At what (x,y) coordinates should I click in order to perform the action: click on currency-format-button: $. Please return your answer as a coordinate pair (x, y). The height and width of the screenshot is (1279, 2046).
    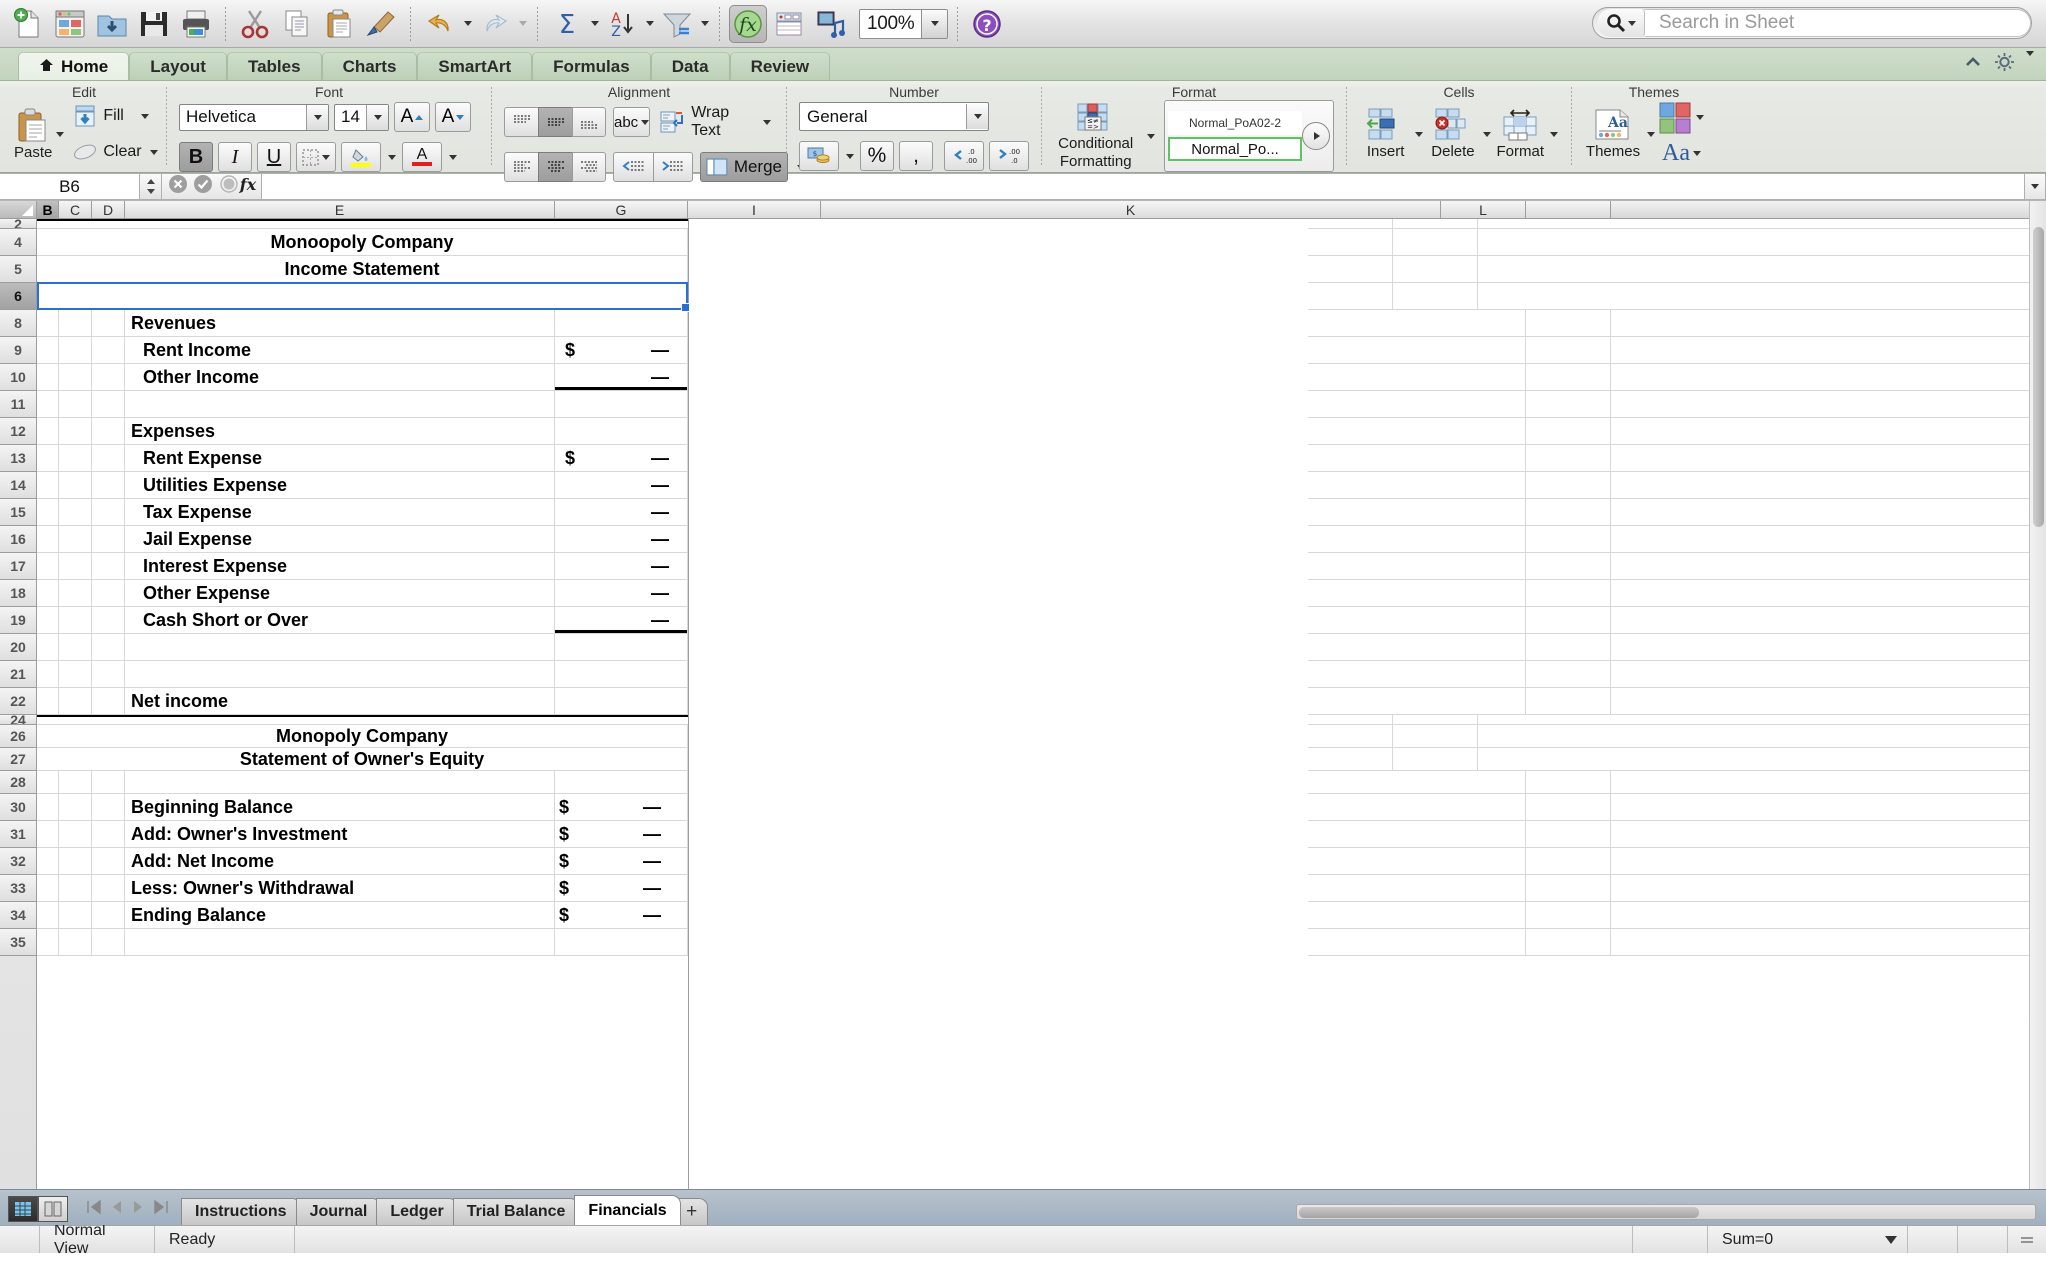
    Looking at the image, I should click on (819, 156).